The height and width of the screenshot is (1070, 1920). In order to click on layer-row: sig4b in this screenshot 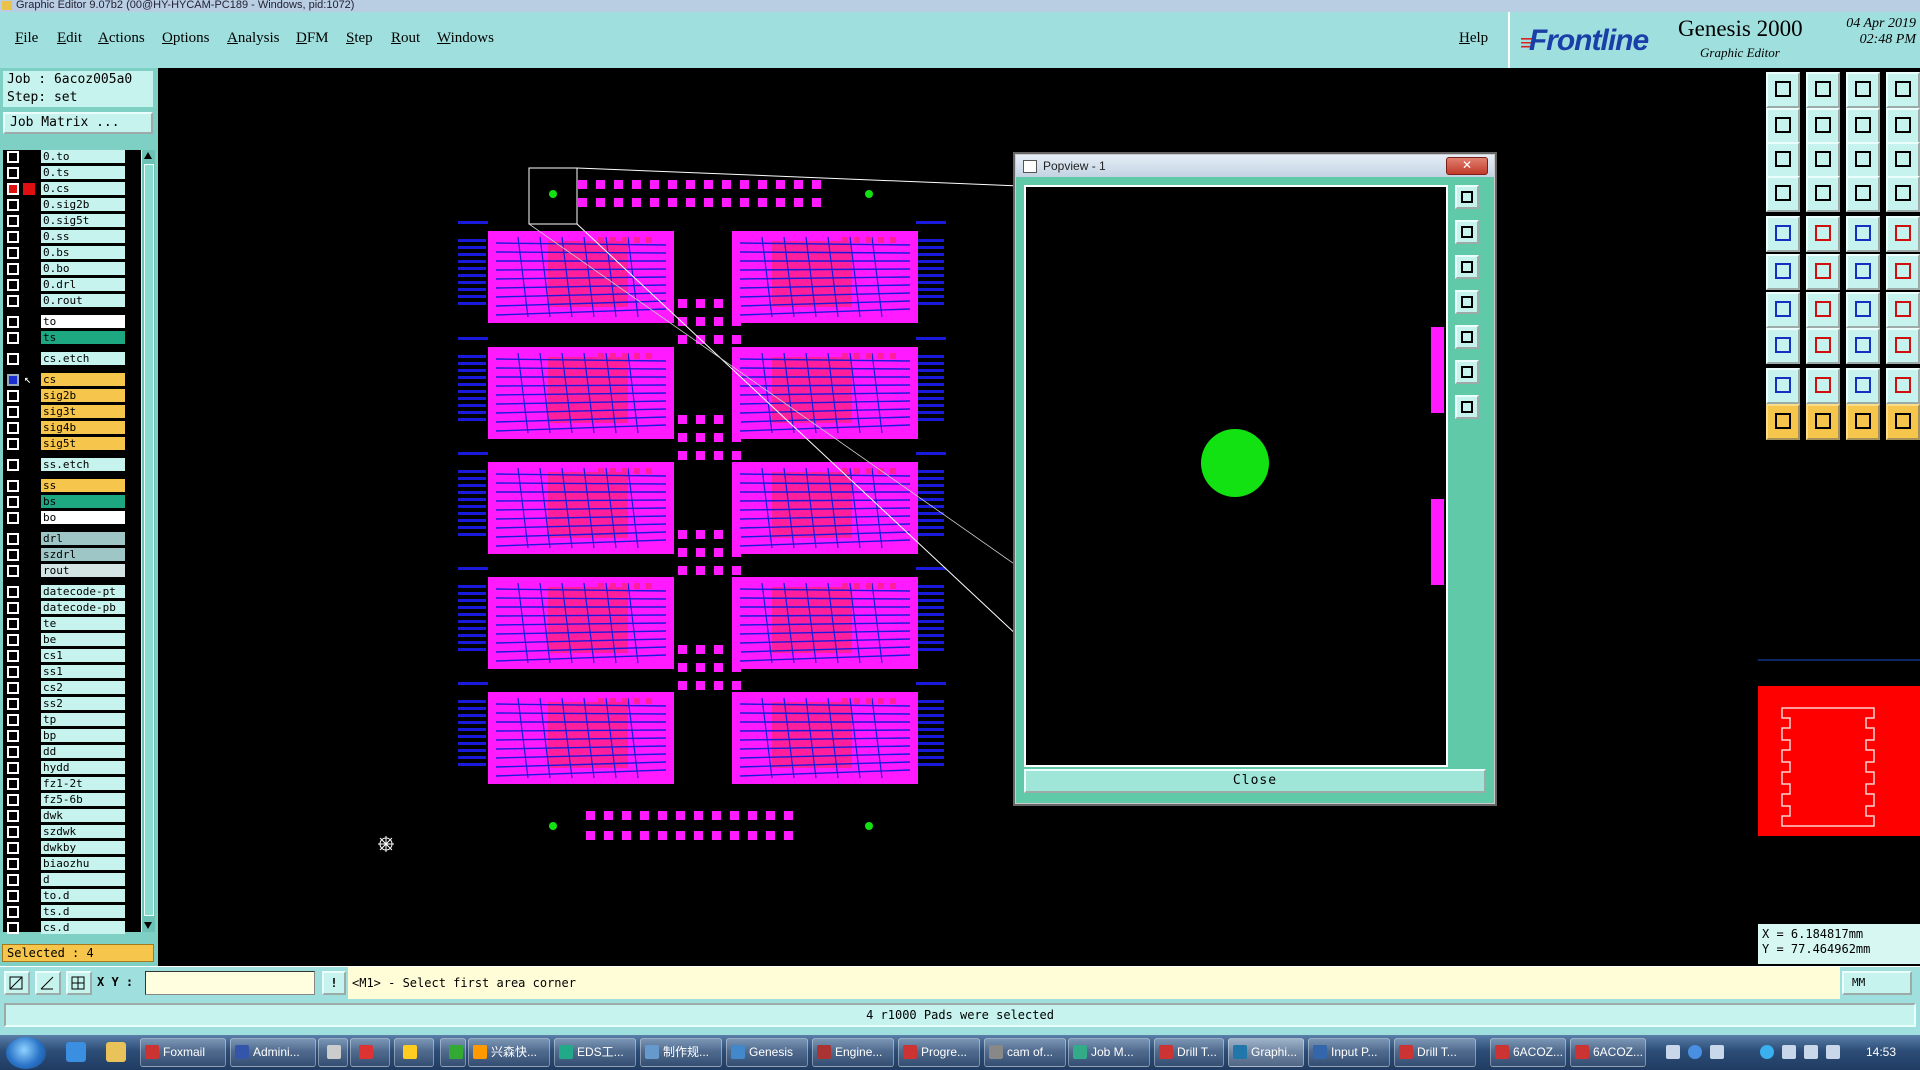, I will do `click(72, 428)`.